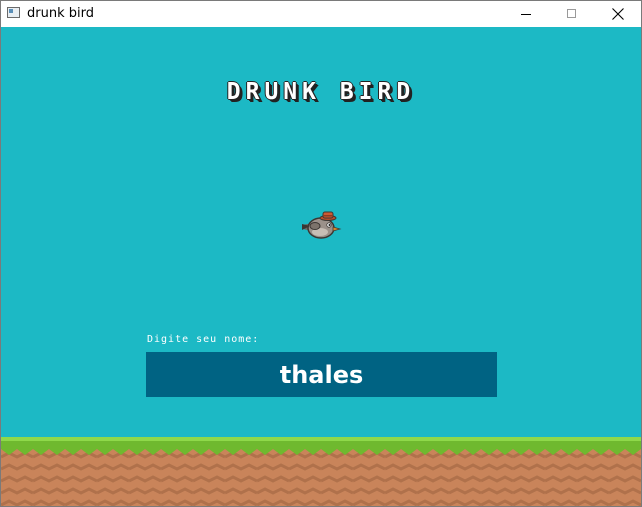 The width and height of the screenshot is (642, 507). Describe the element at coordinates (60, 13) in the screenshot. I see `window-title: drunk bird` at that location.